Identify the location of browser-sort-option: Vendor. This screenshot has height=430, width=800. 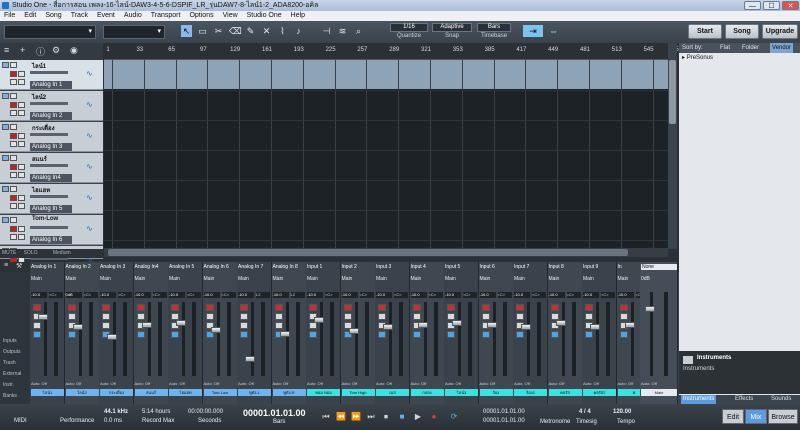
(782, 48).